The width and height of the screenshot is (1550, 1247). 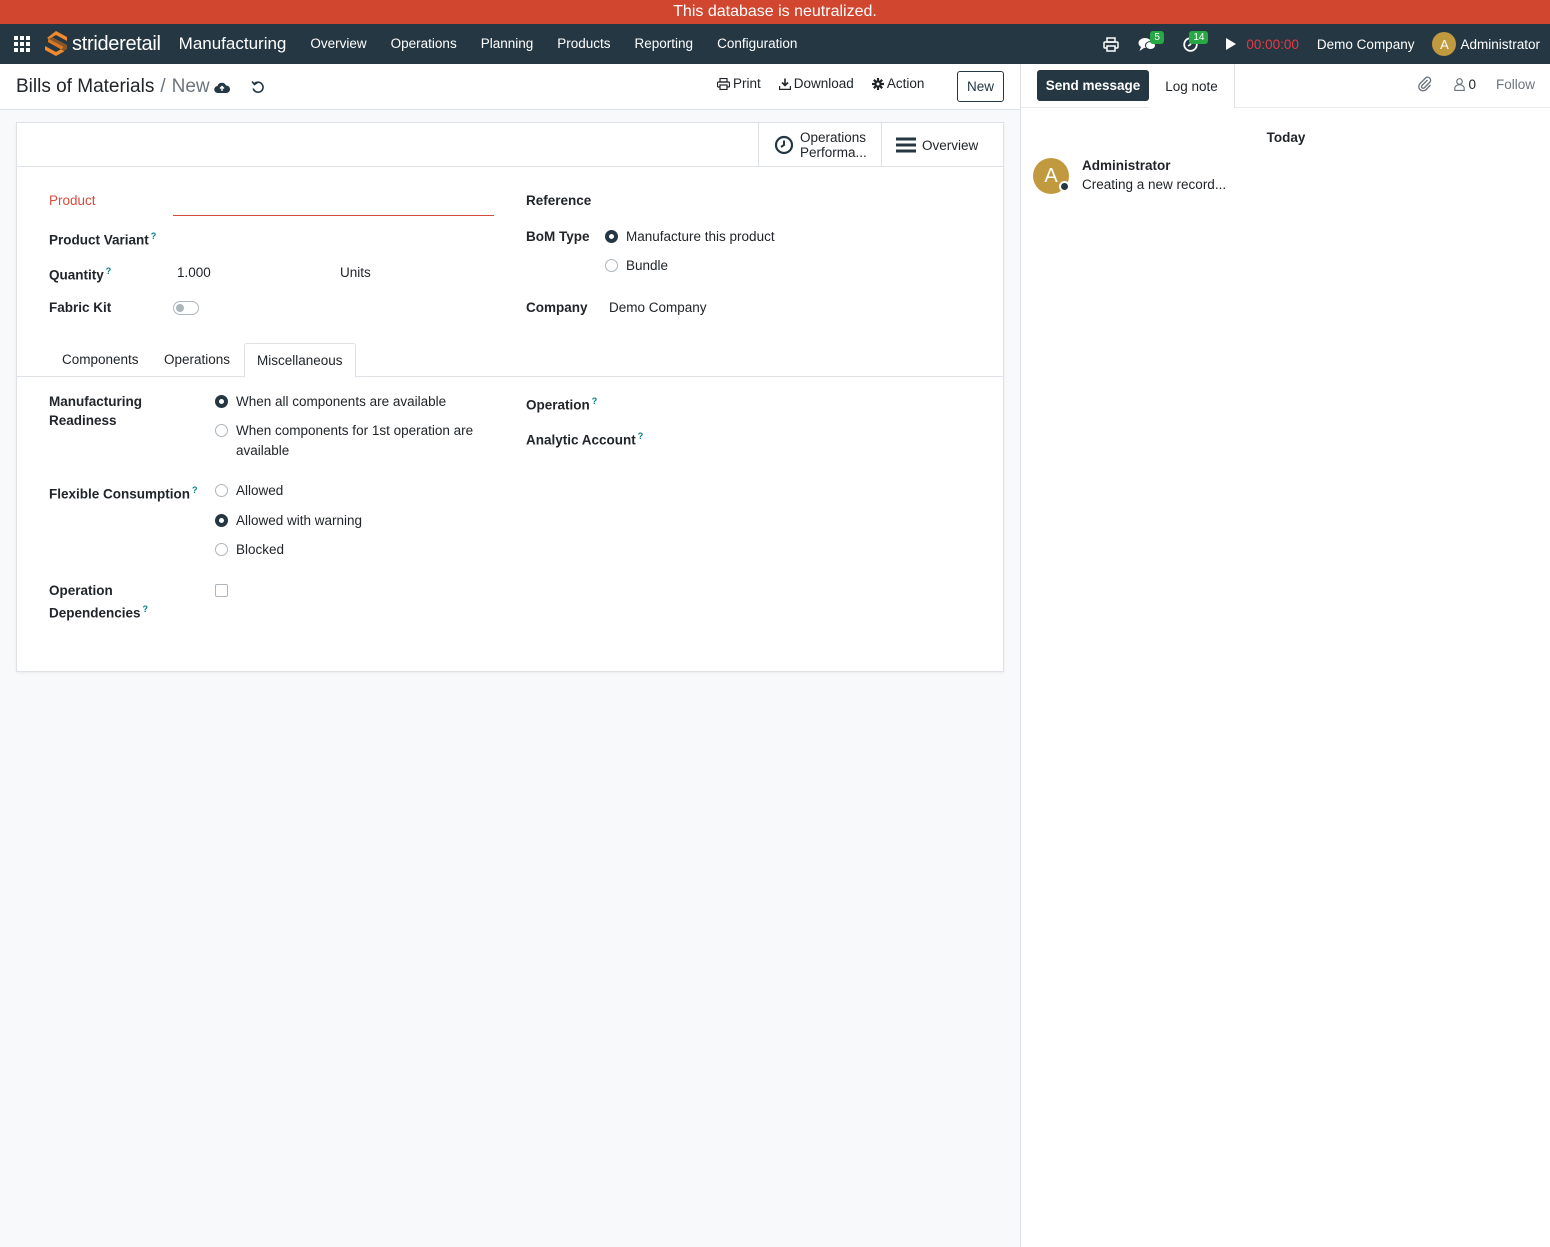 What do you see at coordinates (338, 44) in the screenshot?
I see `menu-overview: Overview` at bounding box center [338, 44].